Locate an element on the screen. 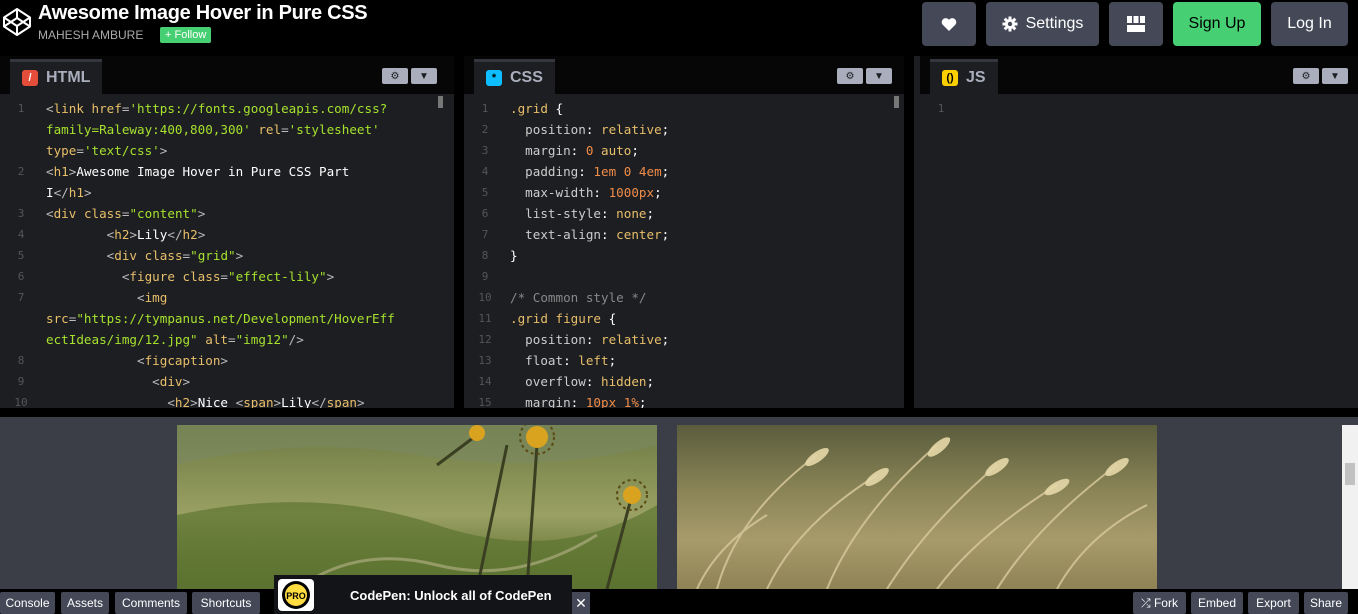 This screenshot has width=1358, height=614. code-line: 2 position: relative; is located at coordinates (686, 129).